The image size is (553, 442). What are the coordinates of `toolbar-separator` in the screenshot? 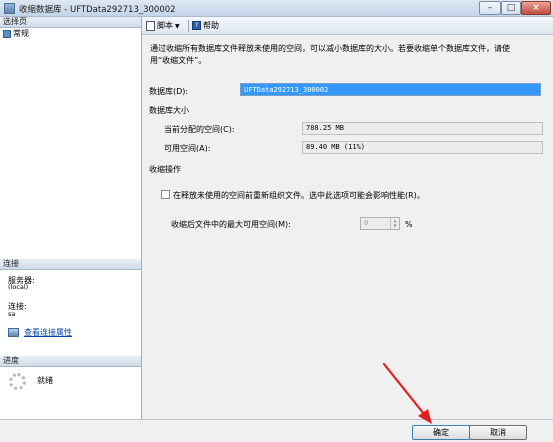 It's located at (188, 26).